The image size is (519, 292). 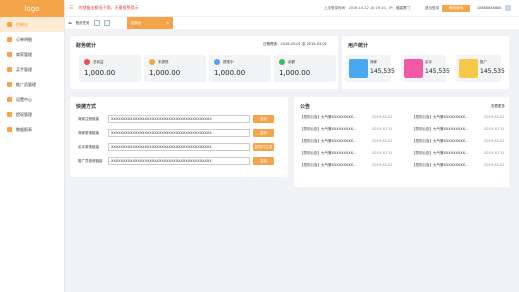 I want to click on date-filter: 日期筛选：2019-03-01 至 2019-03-01, so click(x=295, y=44).